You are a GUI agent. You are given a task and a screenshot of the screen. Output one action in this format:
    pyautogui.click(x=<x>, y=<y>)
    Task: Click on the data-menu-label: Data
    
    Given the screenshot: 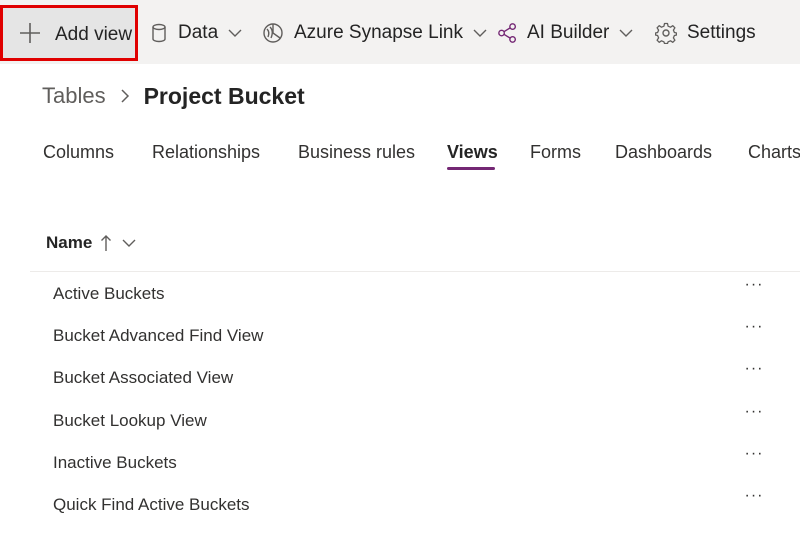 What is the action you would take?
    pyautogui.click(x=198, y=32)
    